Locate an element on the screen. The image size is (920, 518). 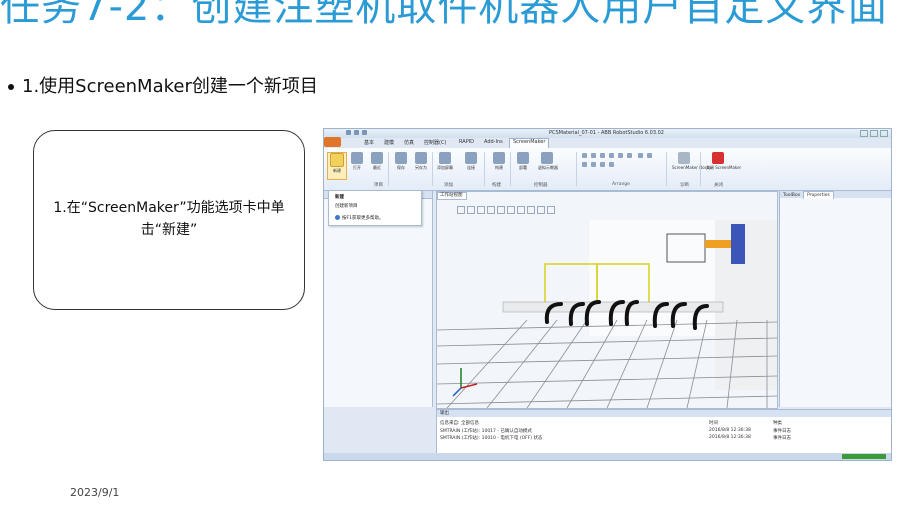
deploy-button: 部署 is located at coordinates (523, 161).